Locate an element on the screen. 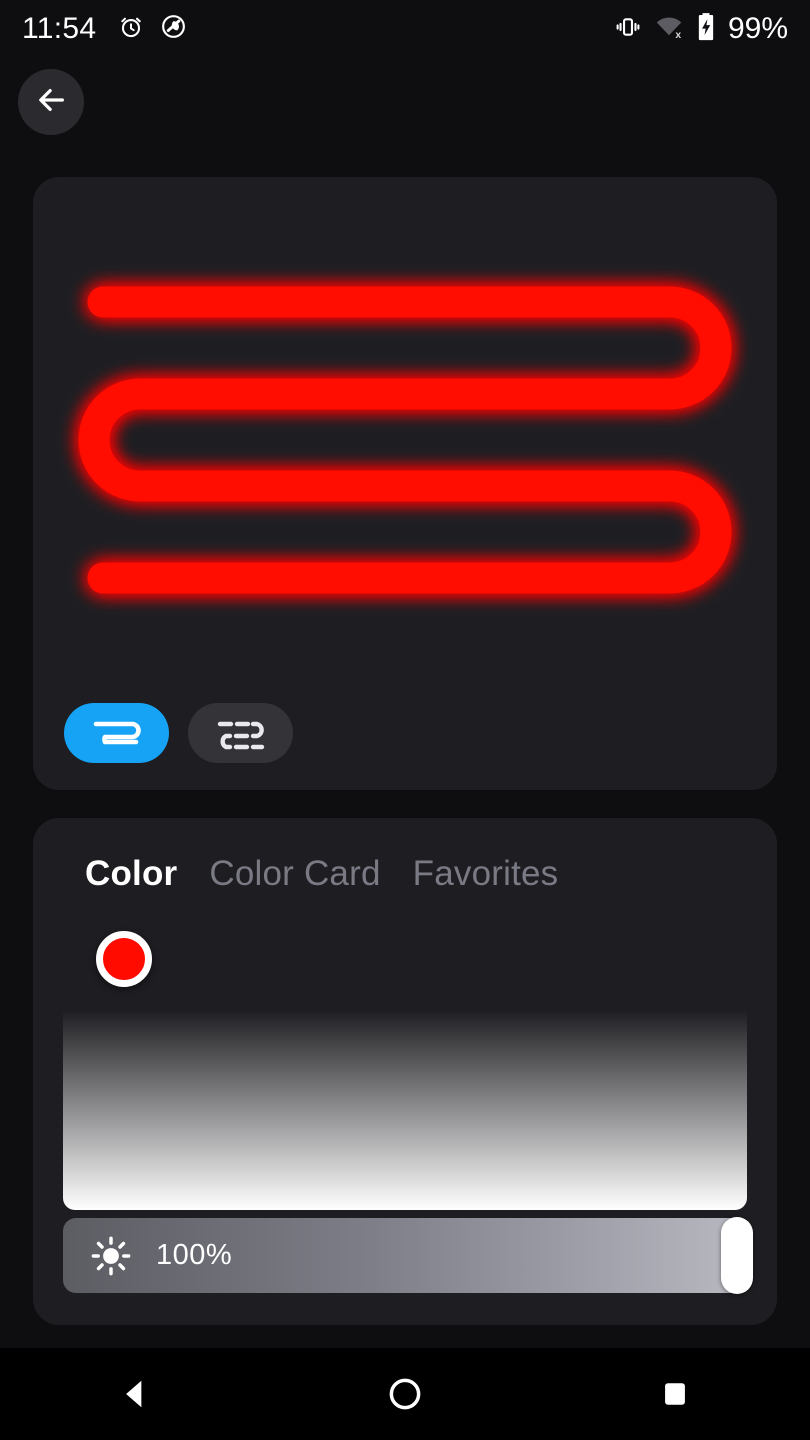 The image size is (810, 1440). system-navigation-bar is located at coordinates (405, 1394).